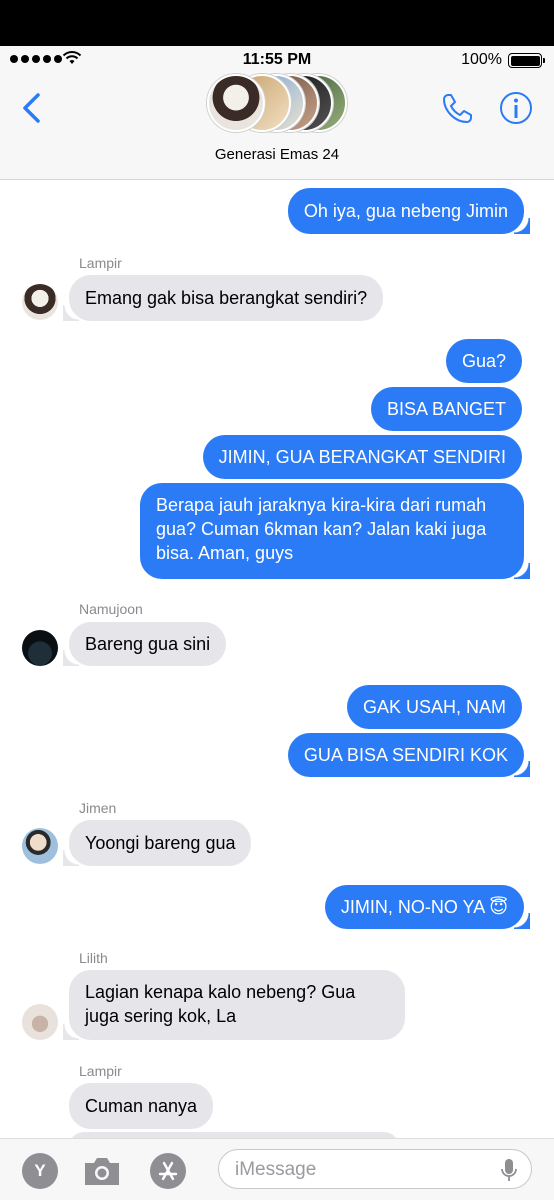  I want to click on message-text: Emang gak bisa berangkat sendiri?, so click(226, 298).